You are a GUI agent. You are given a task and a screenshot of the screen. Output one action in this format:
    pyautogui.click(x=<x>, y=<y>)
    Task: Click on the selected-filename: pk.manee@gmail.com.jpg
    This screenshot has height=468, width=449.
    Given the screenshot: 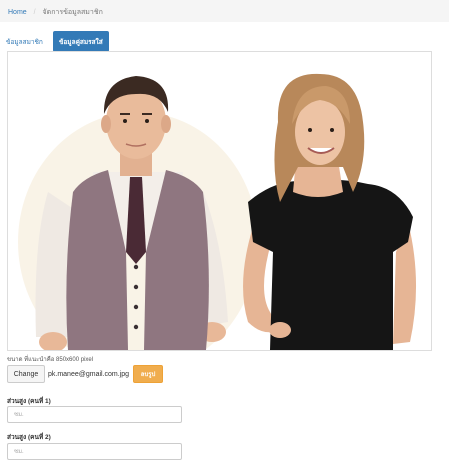 What is the action you would take?
    pyautogui.click(x=89, y=374)
    